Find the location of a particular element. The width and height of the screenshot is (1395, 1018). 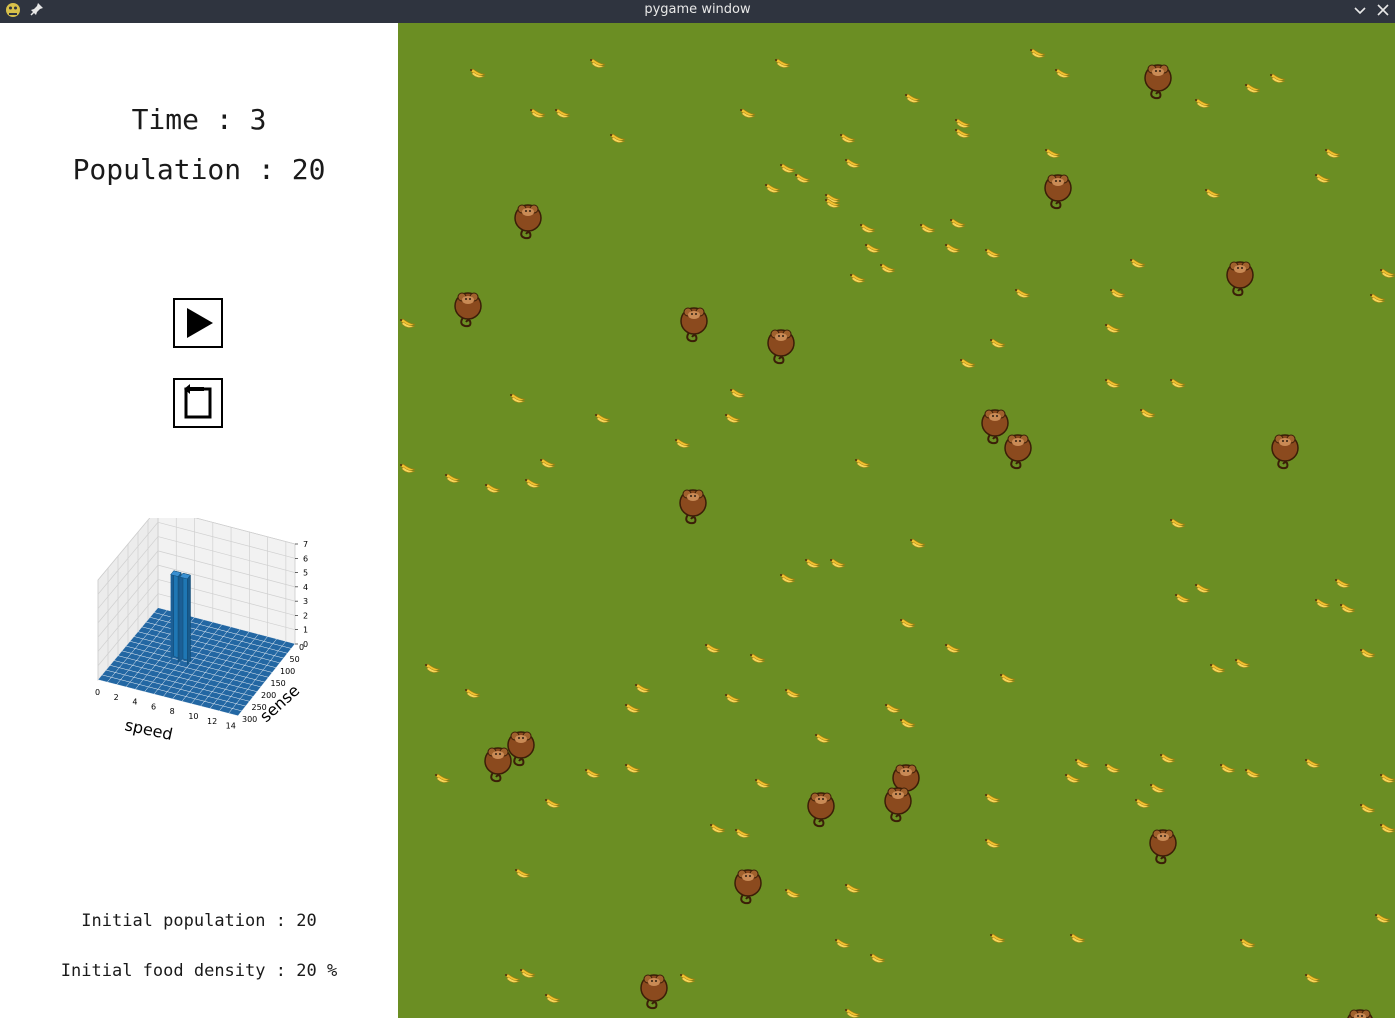

play-button is located at coordinates (198, 323).